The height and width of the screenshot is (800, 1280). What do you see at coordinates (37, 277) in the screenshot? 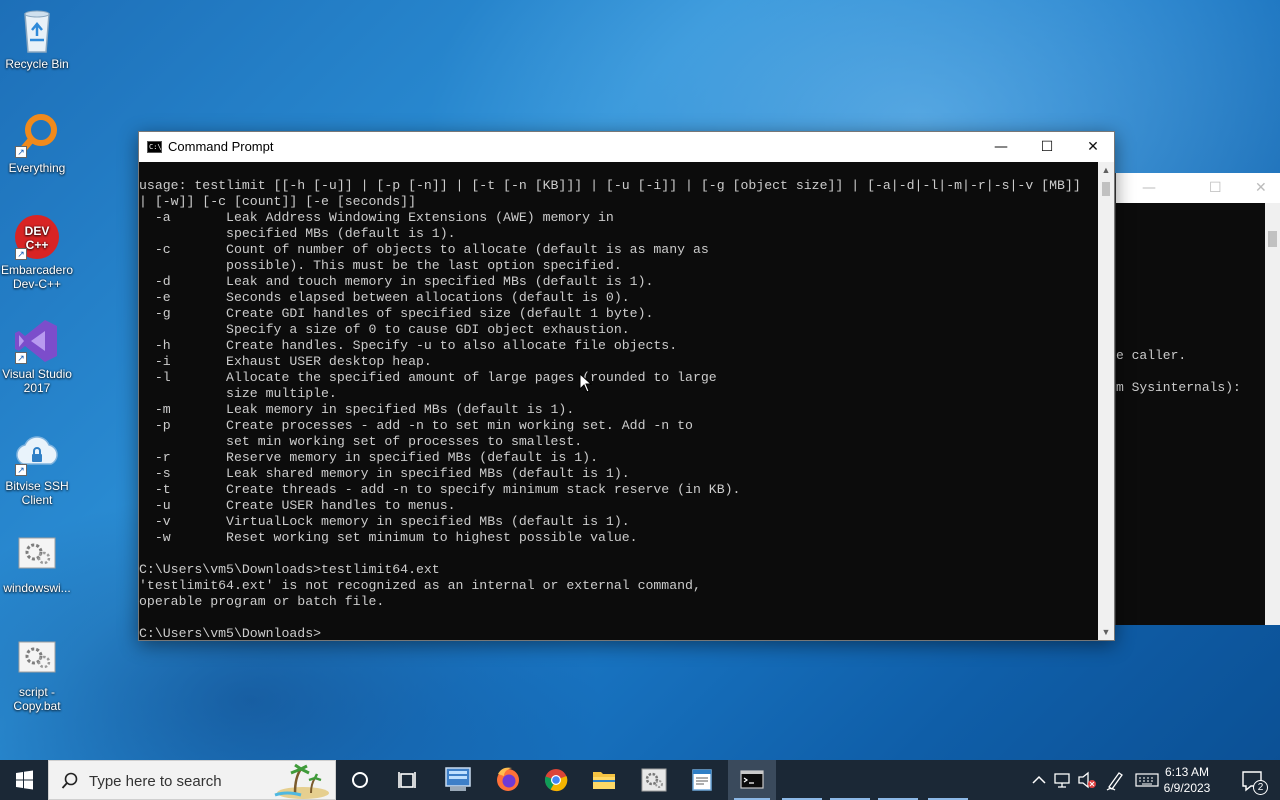
I see `desktop-icon-label: Embarcadero Dev-C++` at bounding box center [37, 277].